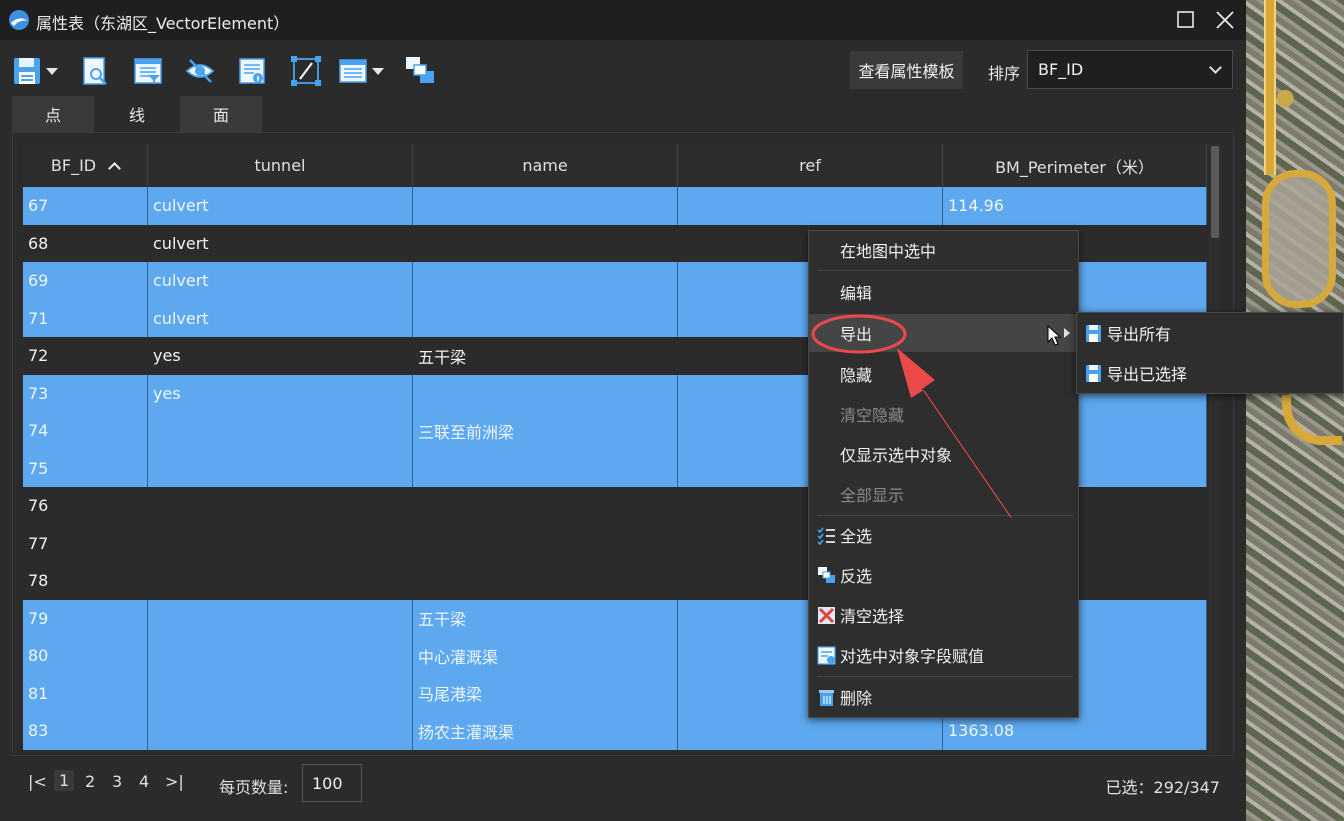  I want to click on menu-item-export: 导出, so click(943, 333).